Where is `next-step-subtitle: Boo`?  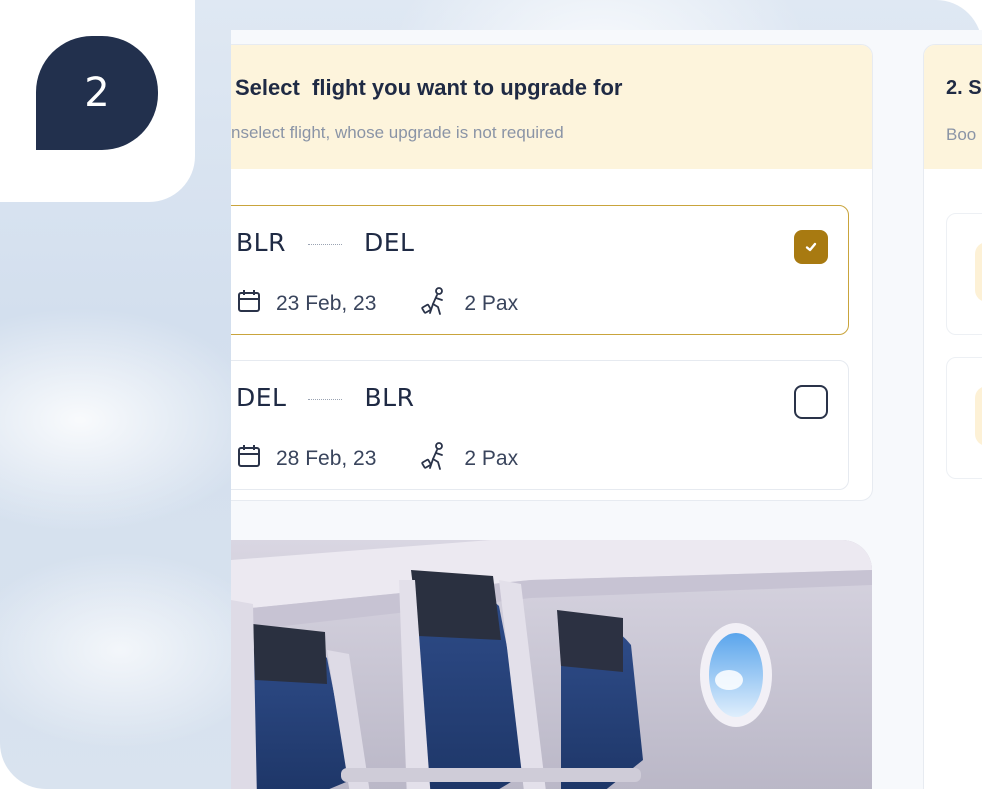
next-step-subtitle: Boo is located at coordinates (961, 134).